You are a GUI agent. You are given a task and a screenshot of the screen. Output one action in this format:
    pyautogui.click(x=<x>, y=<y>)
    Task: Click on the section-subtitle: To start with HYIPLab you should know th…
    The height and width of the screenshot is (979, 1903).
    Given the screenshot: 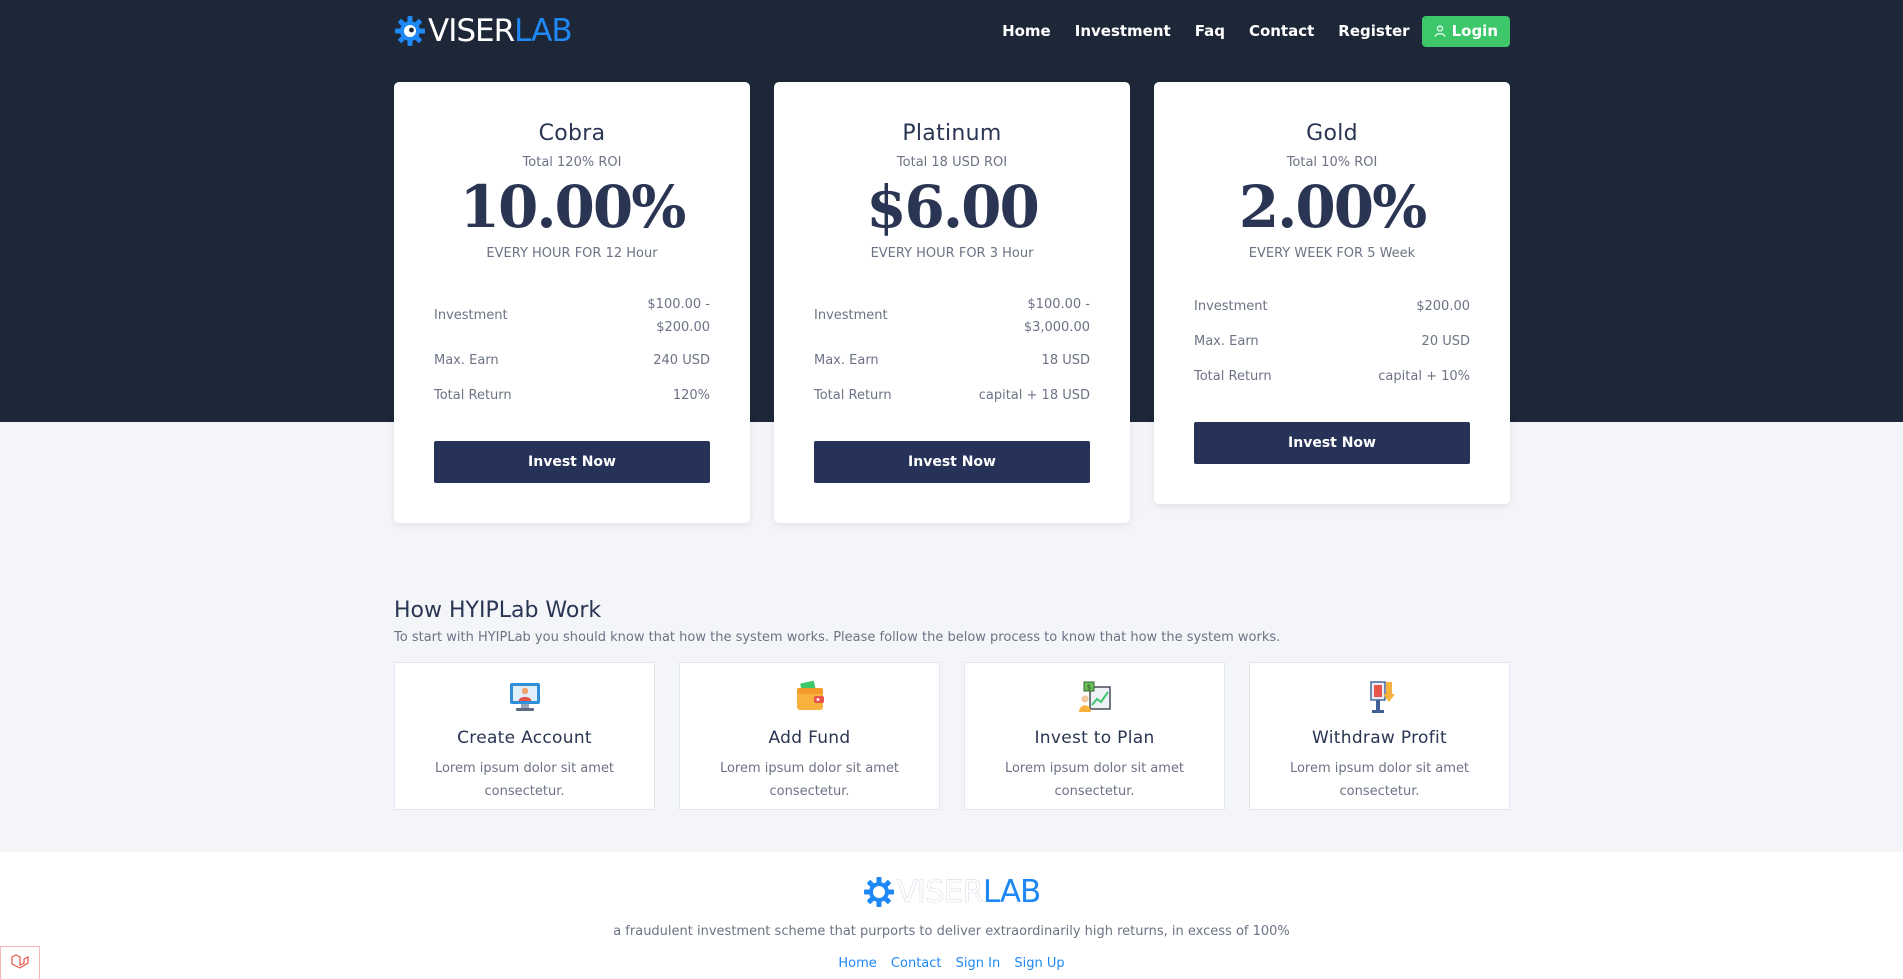 What is the action you would take?
    pyautogui.click(x=837, y=637)
    